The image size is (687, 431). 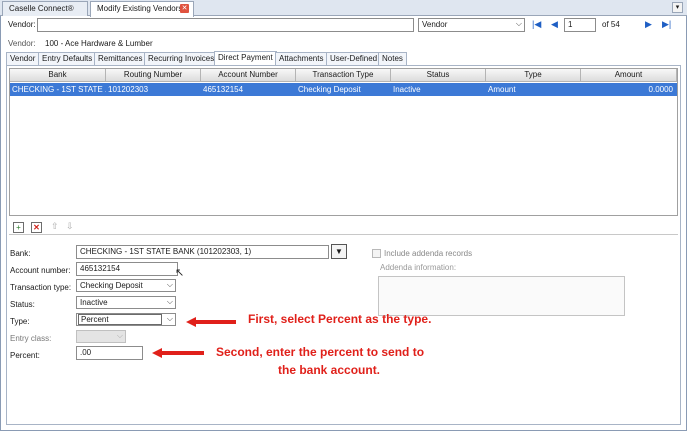 What do you see at coordinates (438, 75) in the screenshot?
I see `column-header-status: Status` at bounding box center [438, 75].